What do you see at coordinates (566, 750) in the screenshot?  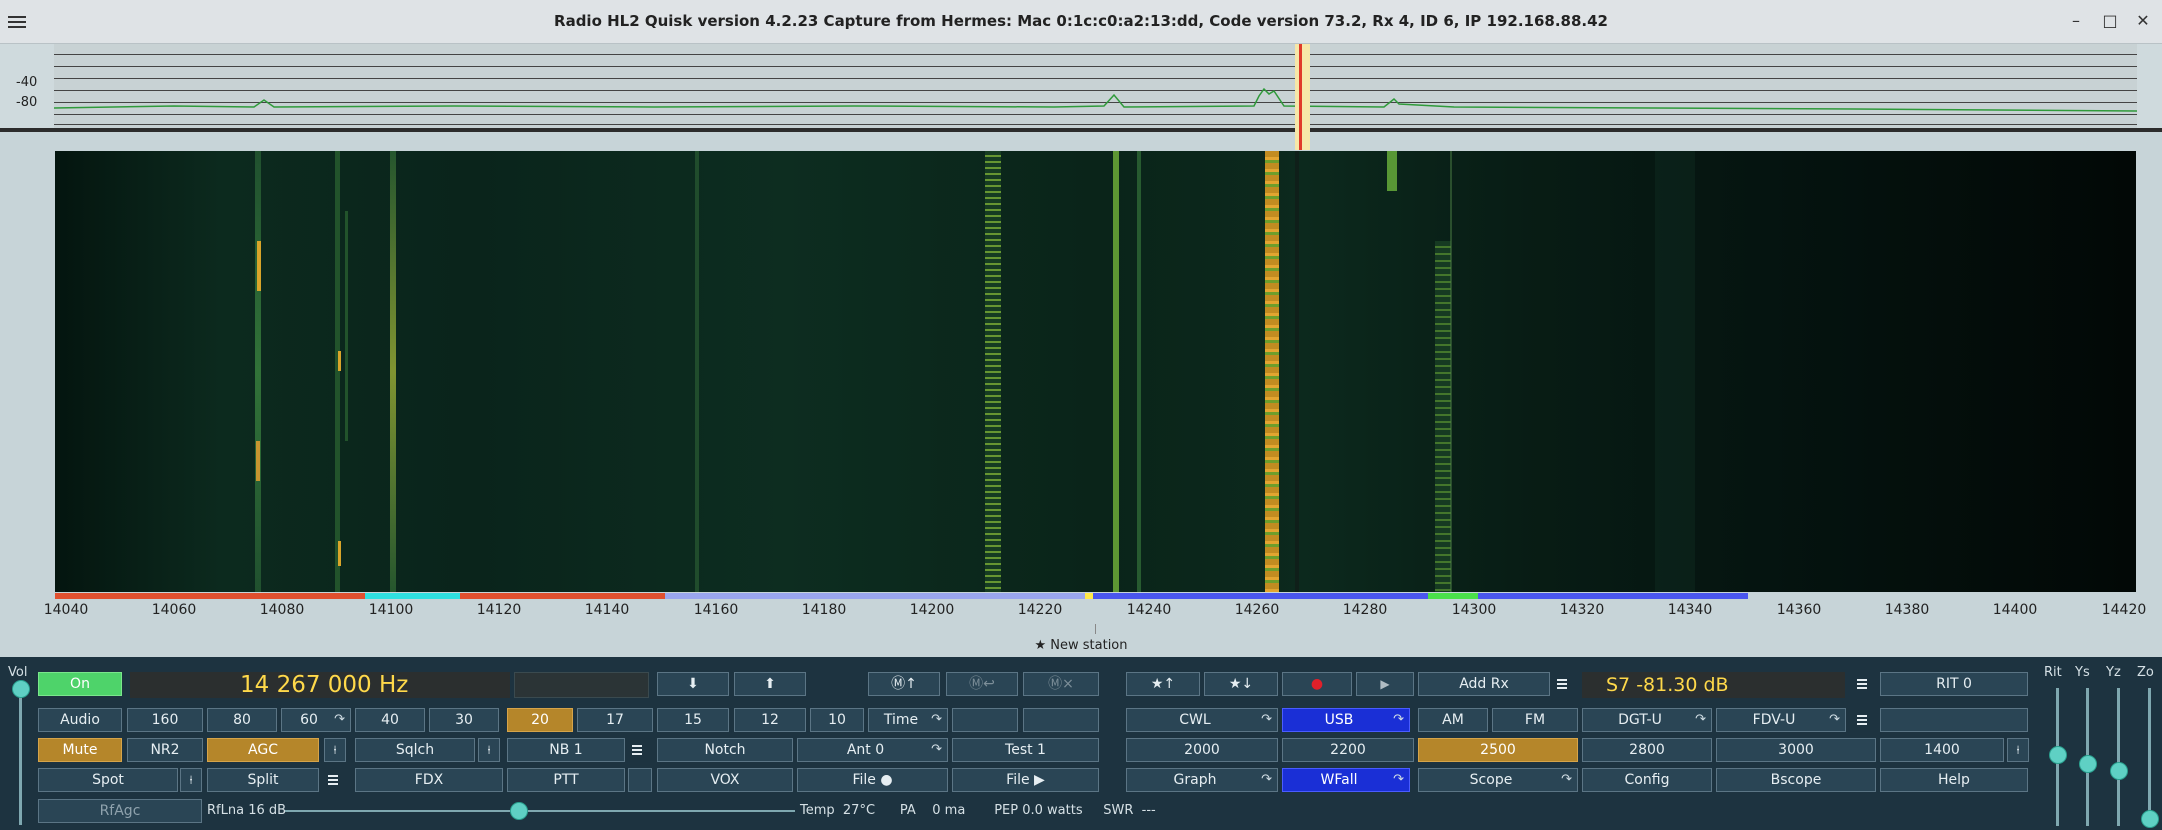 I see `nb1-button: NB 1` at bounding box center [566, 750].